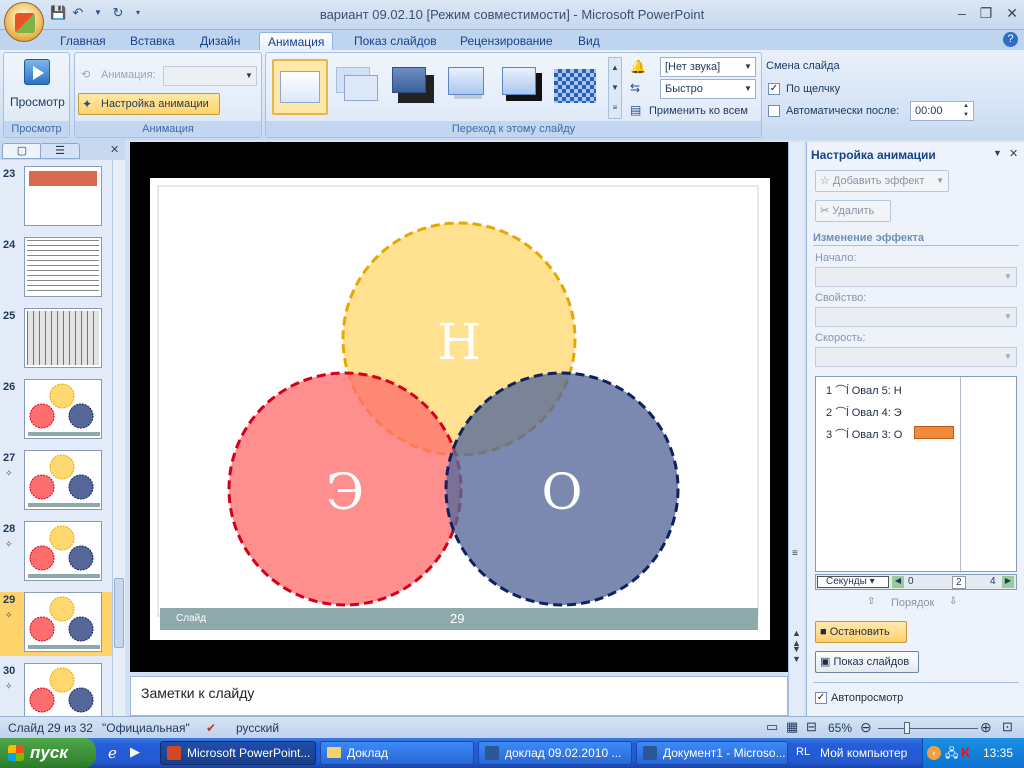 The image size is (1024, 768). What do you see at coordinates (119, 613) in the screenshot?
I see `scroll-thumb` at bounding box center [119, 613].